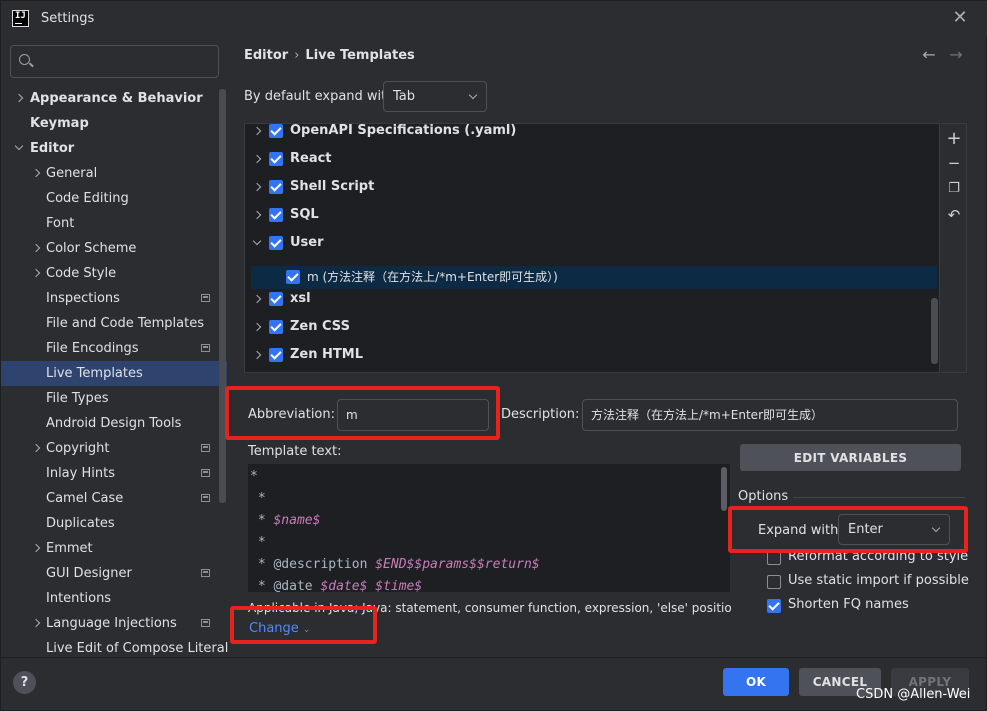 The height and width of the screenshot is (711, 987). What do you see at coordinates (114, 61) in the screenshot?
I see `settings-search-input` at bounding box center [114, 61].